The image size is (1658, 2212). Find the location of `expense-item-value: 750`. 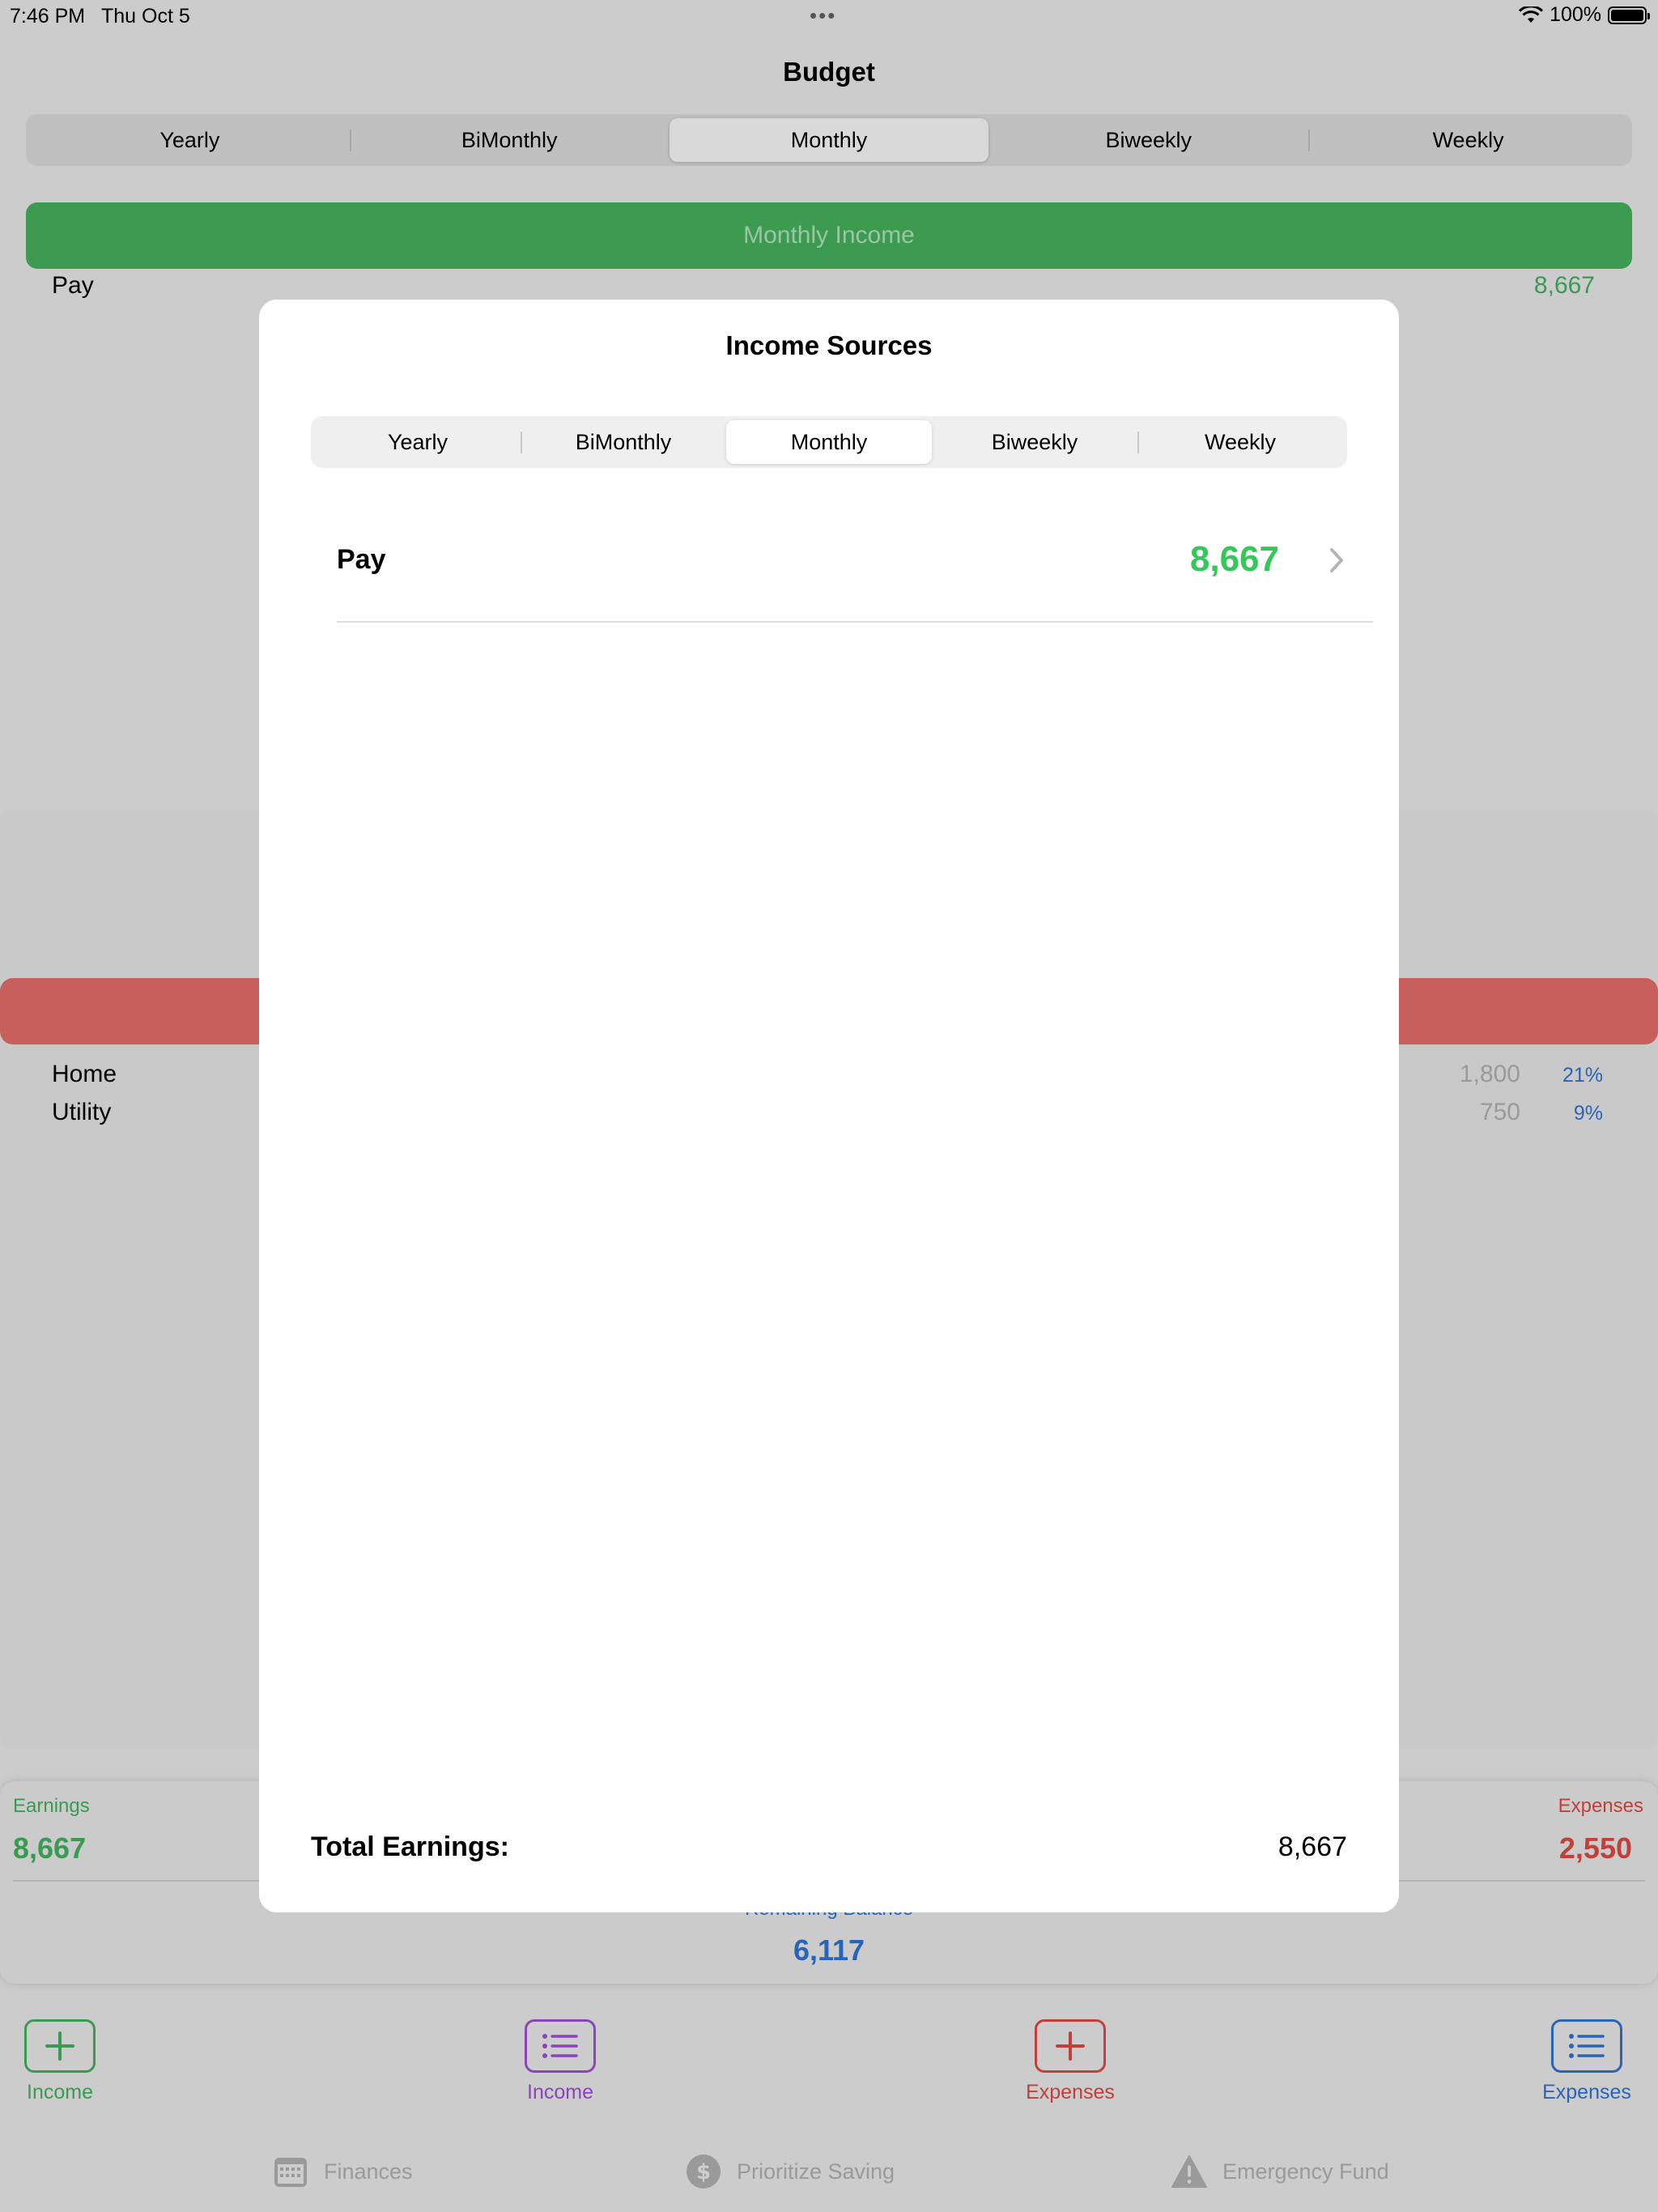

expense-item-value: 750 is located at coordinates (1499, 1112).